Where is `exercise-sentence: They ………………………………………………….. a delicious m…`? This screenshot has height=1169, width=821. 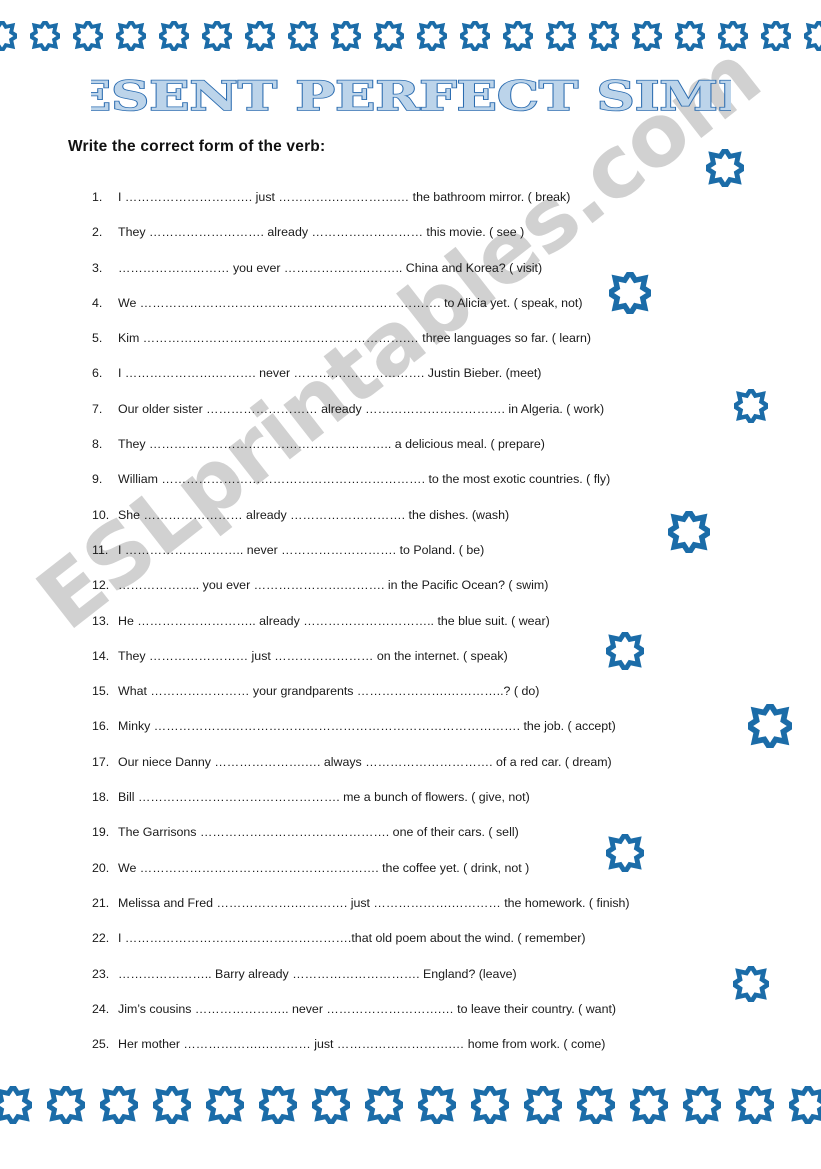
exercise-sentence: They ………………………………………………….. a delicious m… is located at coordinates (425, 444).